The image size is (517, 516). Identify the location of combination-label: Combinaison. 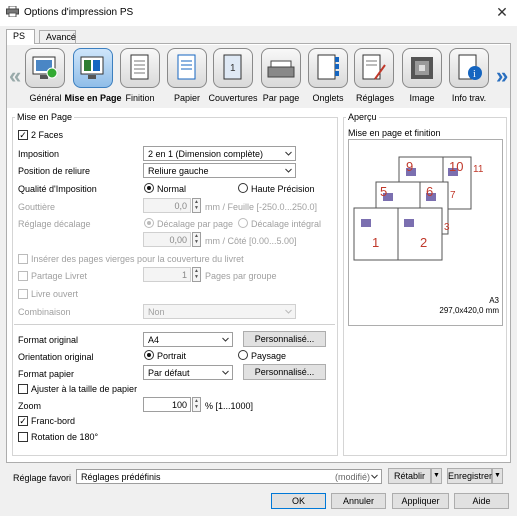
(44, 312).